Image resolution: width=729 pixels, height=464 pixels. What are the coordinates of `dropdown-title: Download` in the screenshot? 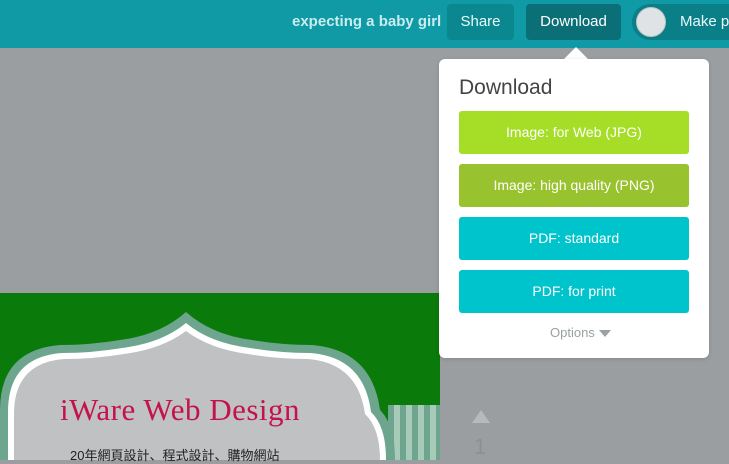 It's located at (506, 87).